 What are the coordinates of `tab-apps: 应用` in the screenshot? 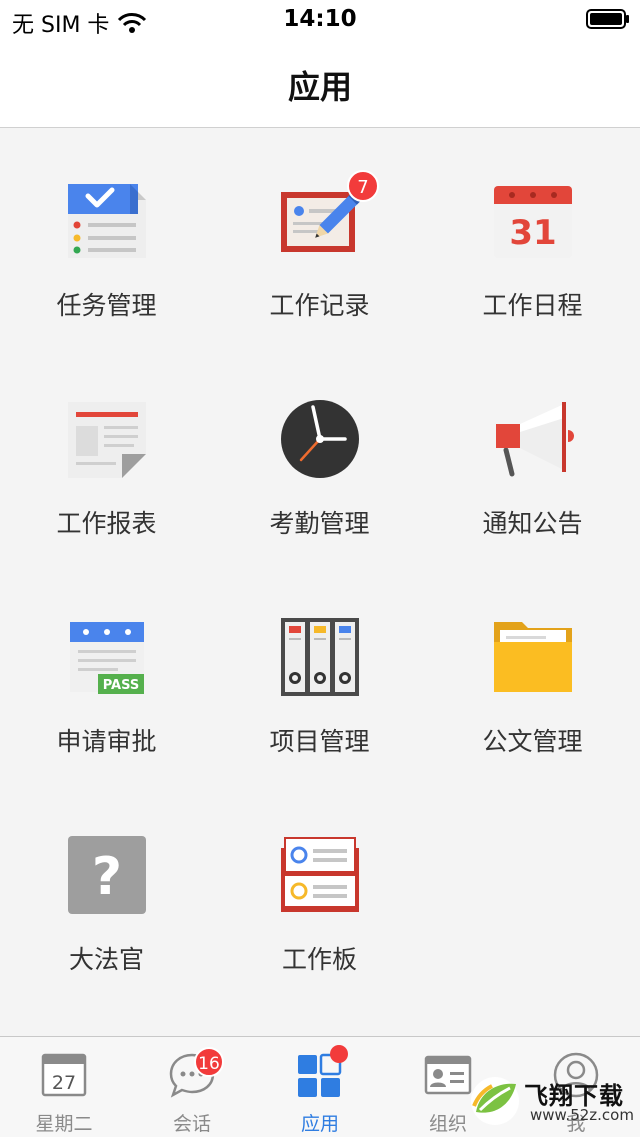 It's located at (320, 1087).